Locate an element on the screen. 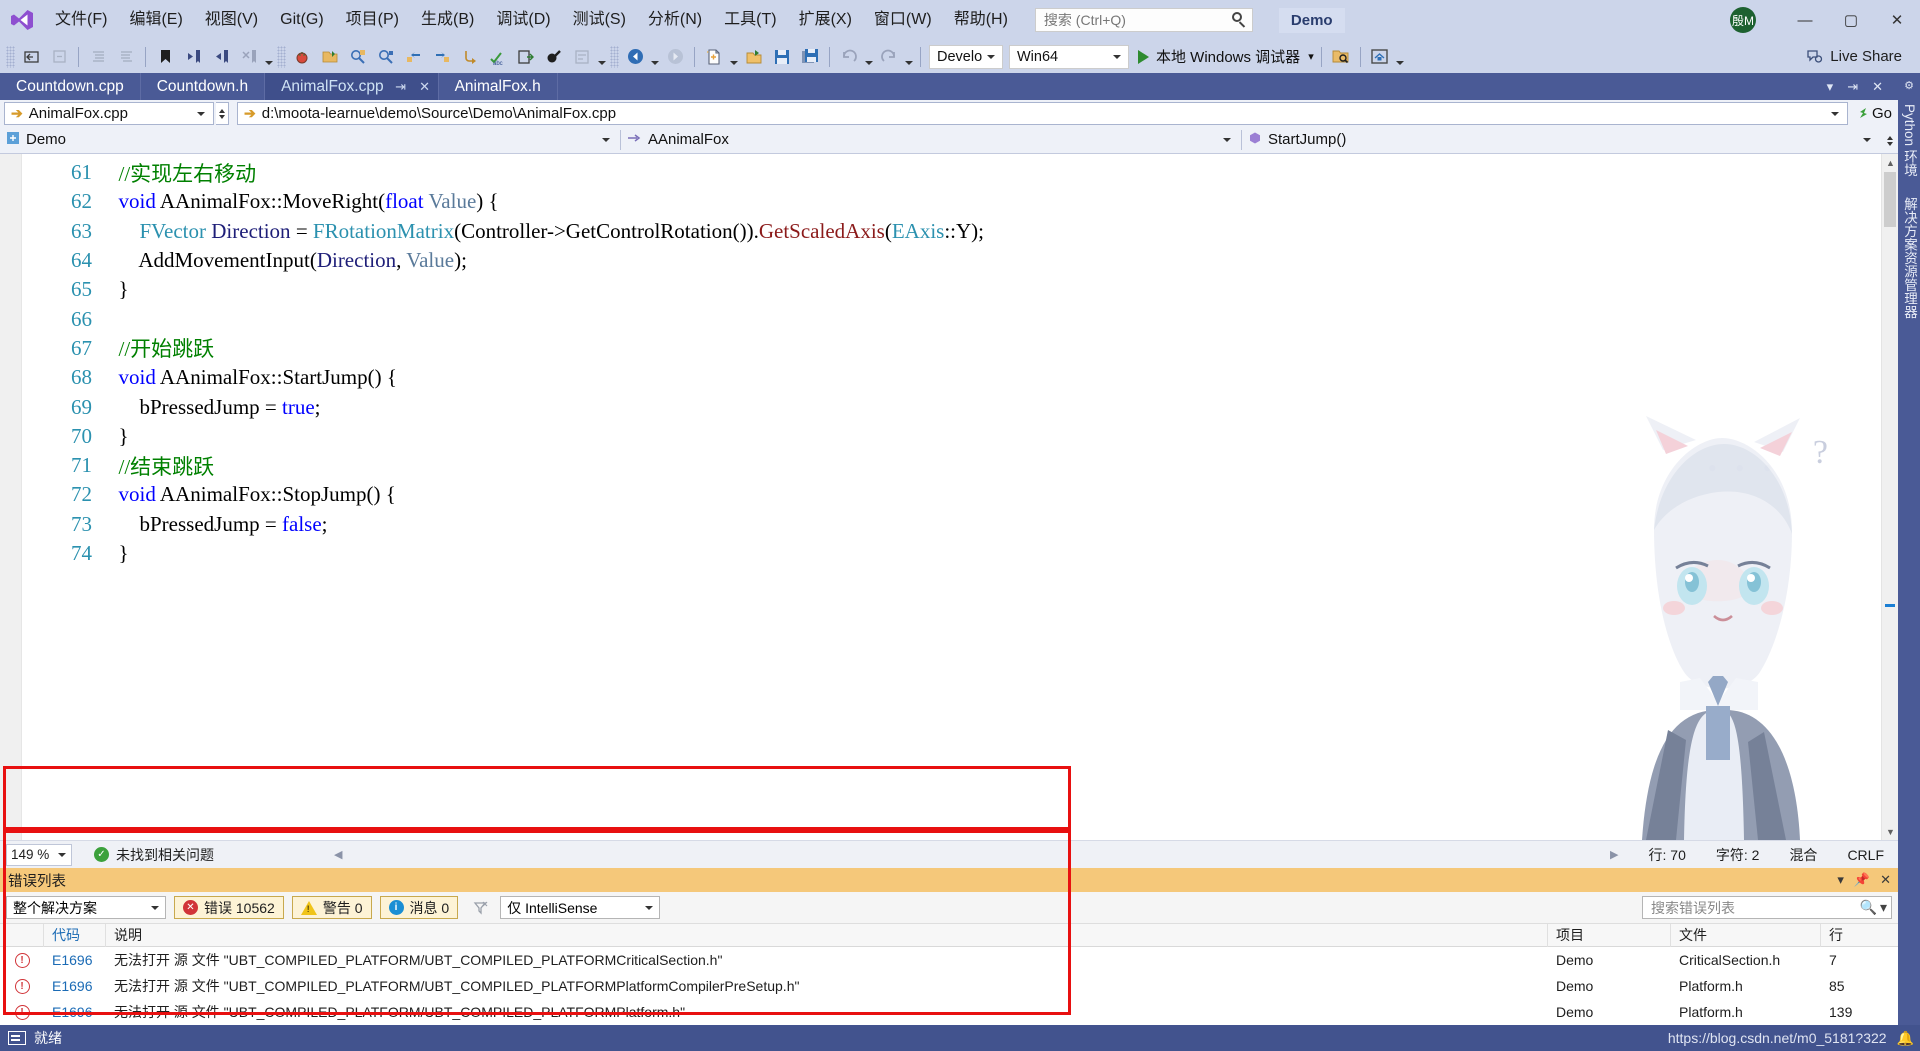 The image size is (1920, 1051). navigate-back-icon is located at coordinates (635, 57).